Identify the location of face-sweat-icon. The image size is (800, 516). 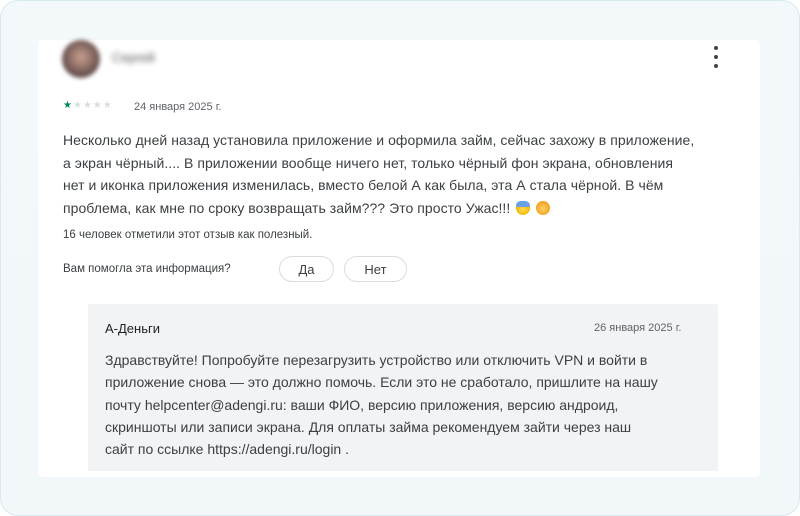
(543, 207).